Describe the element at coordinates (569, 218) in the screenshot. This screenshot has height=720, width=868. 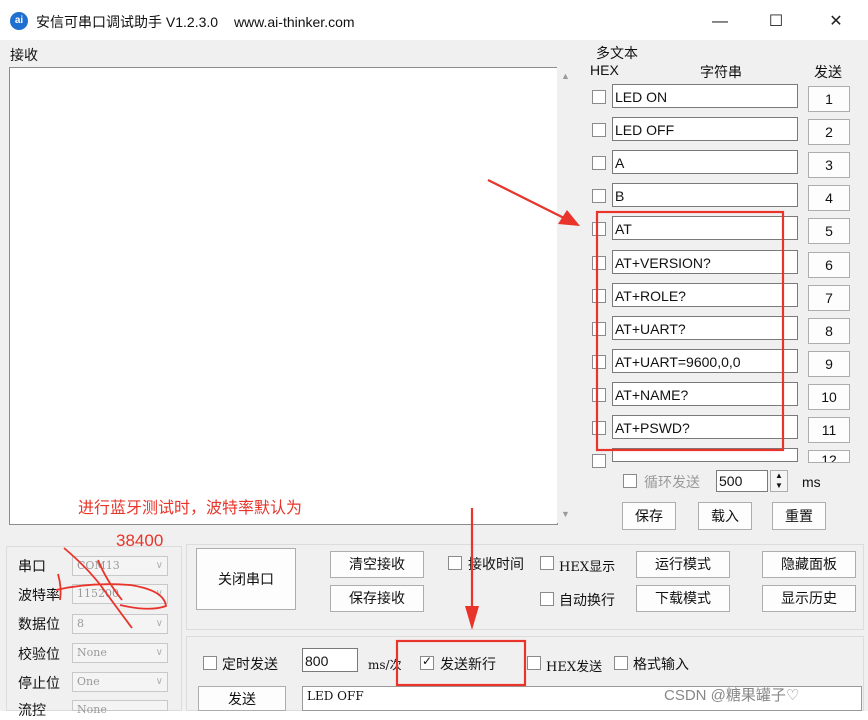
I see `annotation-arrowhead` at that location.